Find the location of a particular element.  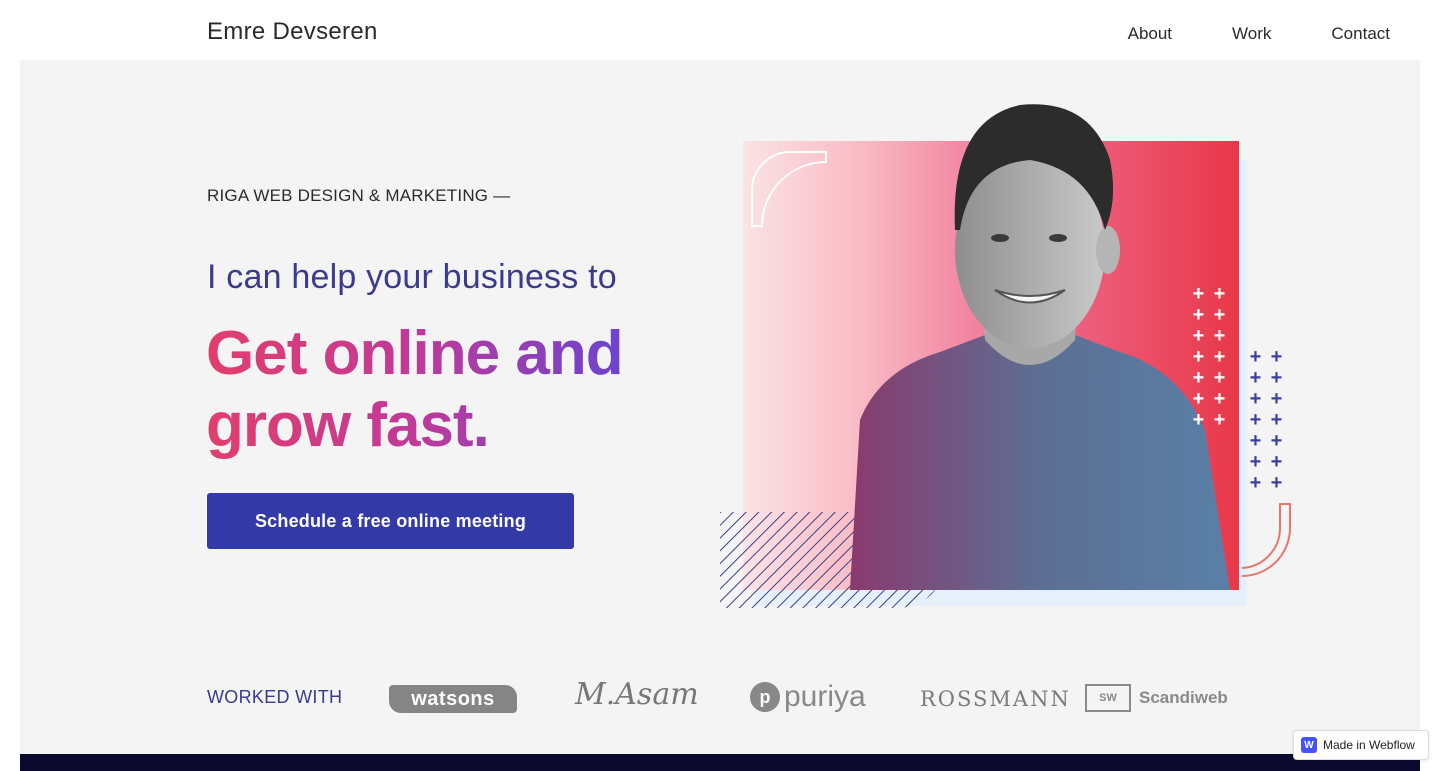

next-section-dark is located at coordinates (720, 762).